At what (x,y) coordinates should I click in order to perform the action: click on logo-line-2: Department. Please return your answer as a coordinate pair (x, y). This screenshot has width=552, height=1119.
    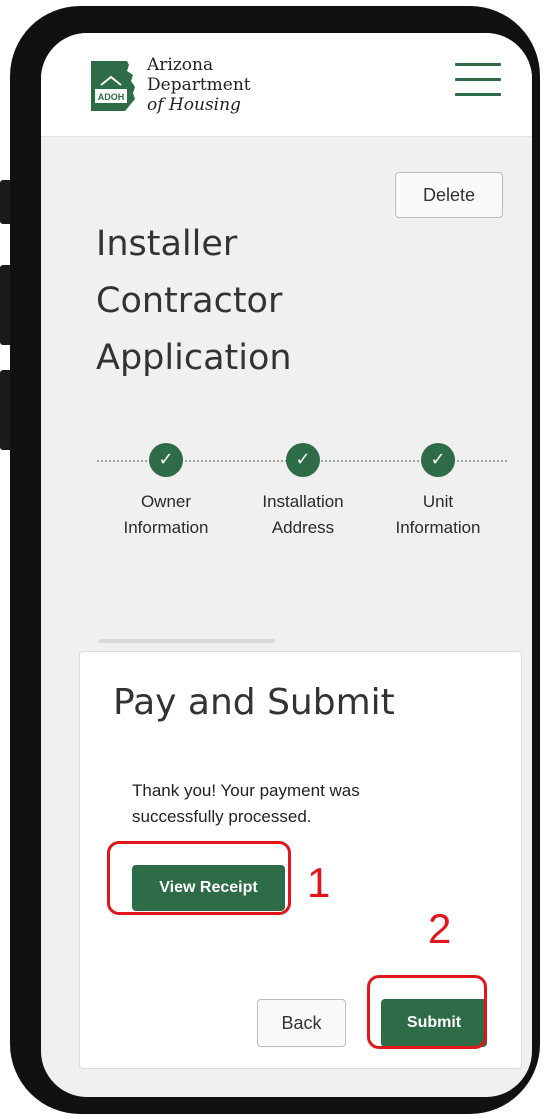
    Looking at the image, I should click on (199, 85).